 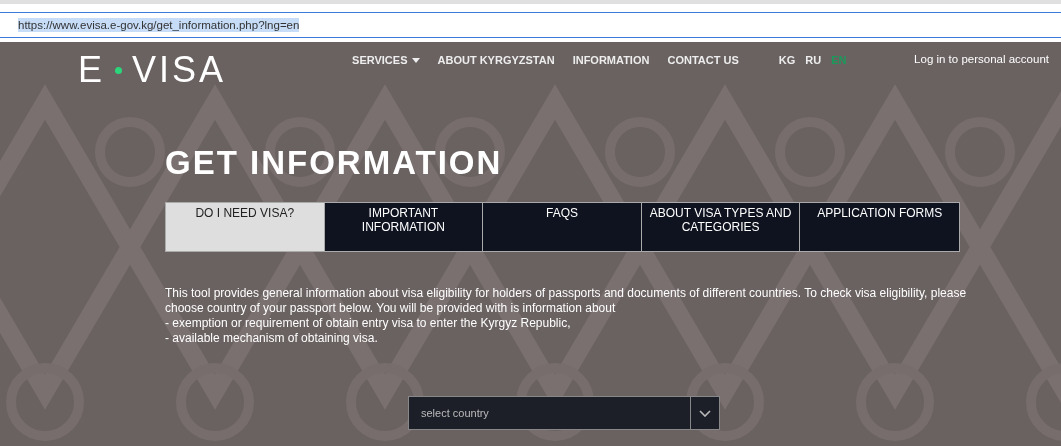 I want to click on page-title: GET INFORMATION, so click(x=334, y=163).